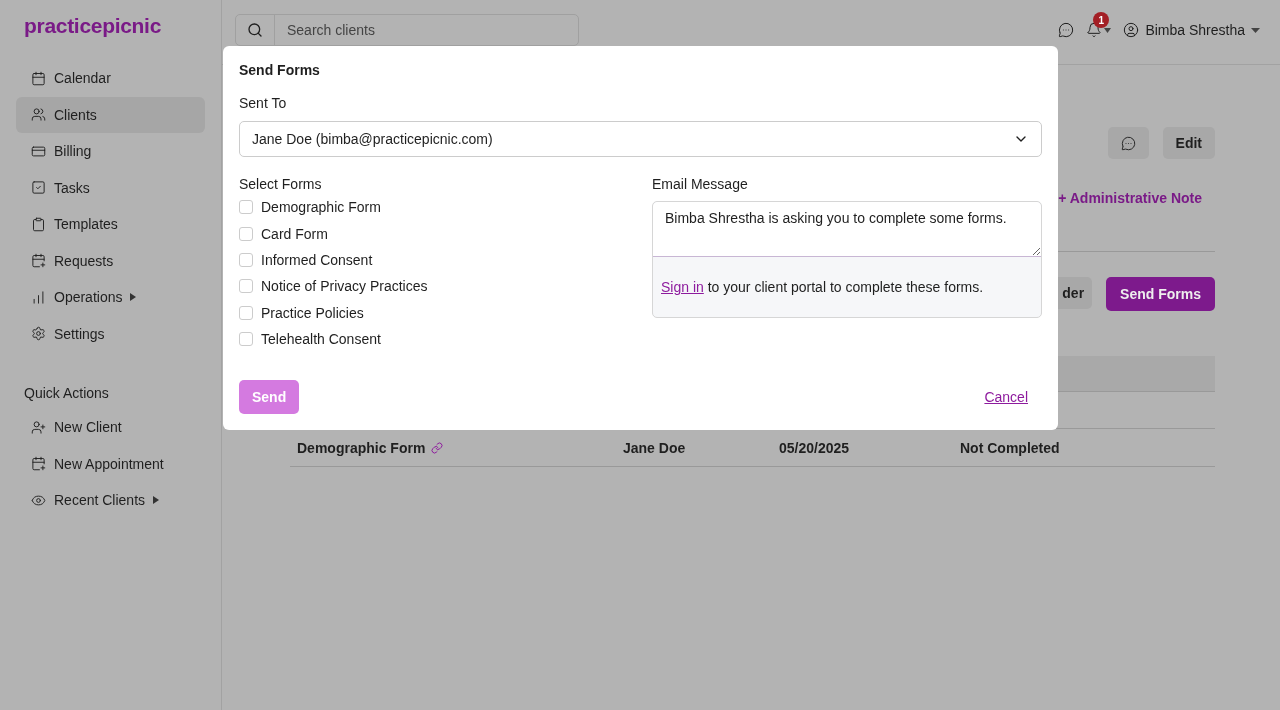 The height and width of the screenshot is (710, 1280). What do you see at coordinates (445, 233) in the screenshot?
I see `form-checkbox-row: Card Form` at bounding box center [445, 233].